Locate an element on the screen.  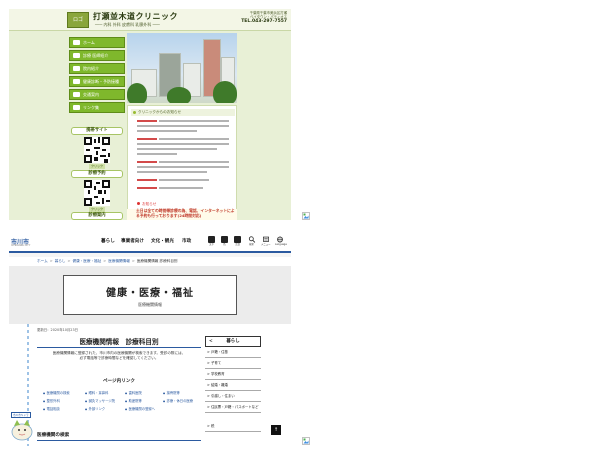
nav-business: 事業者向け is located at coordinates (132, 241).